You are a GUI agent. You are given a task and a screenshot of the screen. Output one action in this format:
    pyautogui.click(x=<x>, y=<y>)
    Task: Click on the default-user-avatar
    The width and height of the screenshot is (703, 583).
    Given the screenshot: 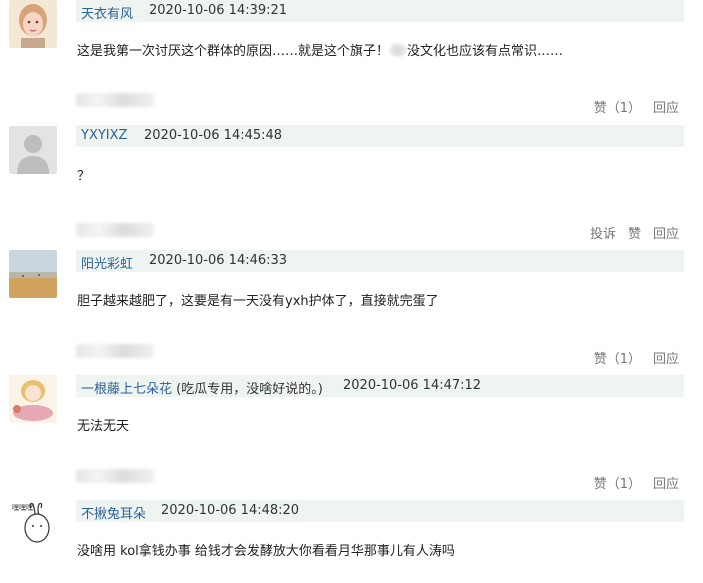 What is the action you would take?
    pyautogui.click(x=33, y=150)
    